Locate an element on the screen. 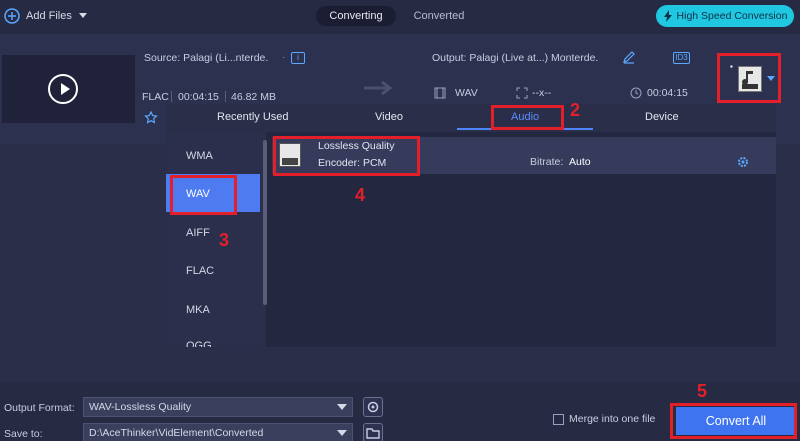  source-duration: 00:04:15 is located at coordinates (198, 97).